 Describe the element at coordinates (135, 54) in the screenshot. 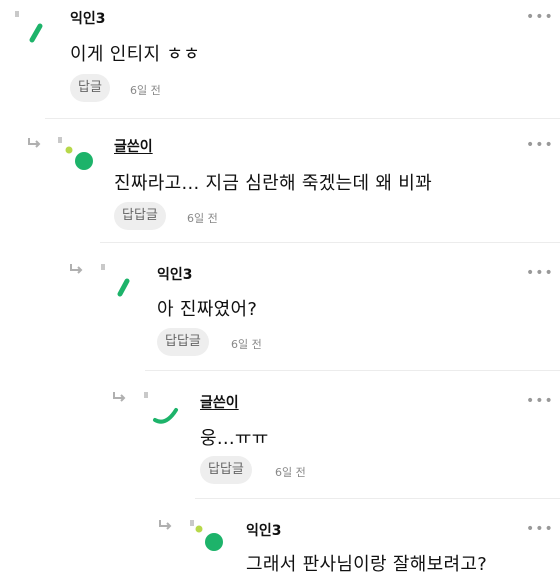

I see `comment-text: 이게 인티지 ㅎㅎ` at that location.